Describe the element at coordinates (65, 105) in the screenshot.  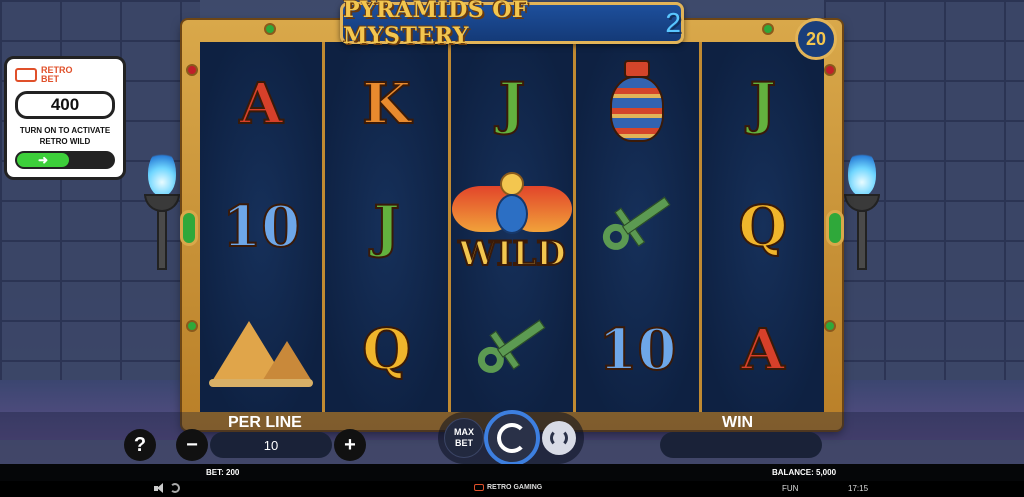
I see `retro-bet-value: 400` at that location.